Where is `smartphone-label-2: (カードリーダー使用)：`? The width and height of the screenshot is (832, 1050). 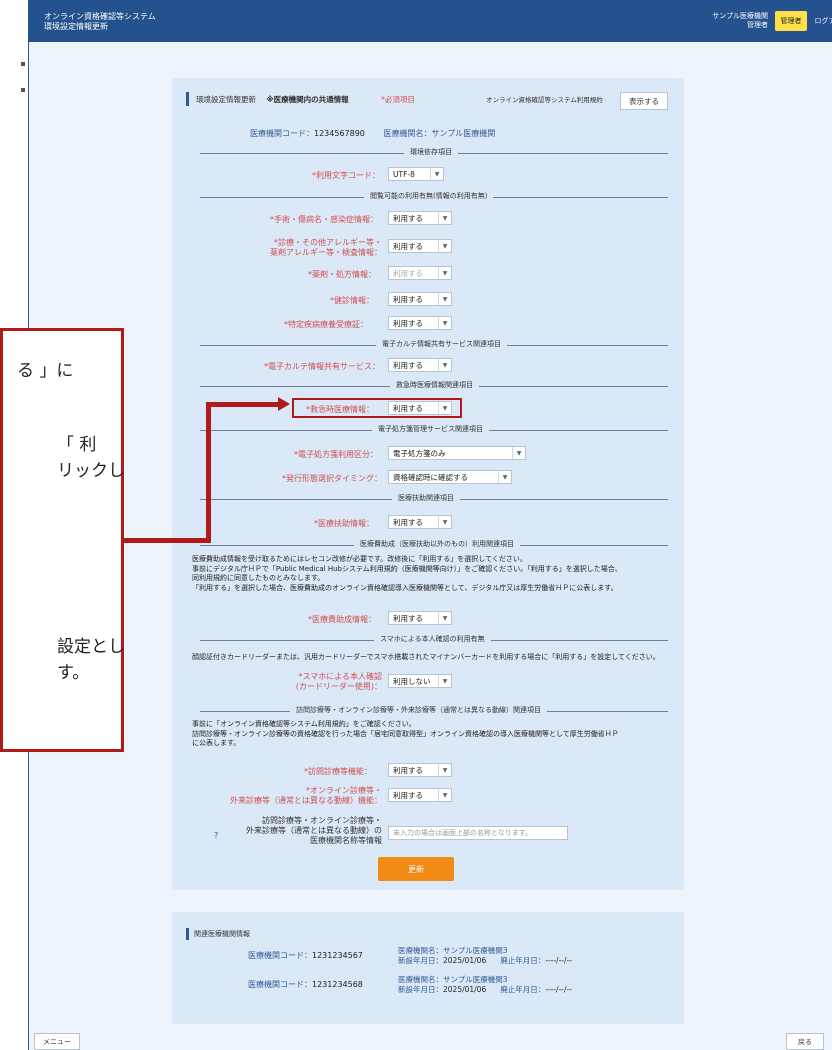 smartphone-label-2: (カードリーダー使用)： is located at coordinates (338, 686).